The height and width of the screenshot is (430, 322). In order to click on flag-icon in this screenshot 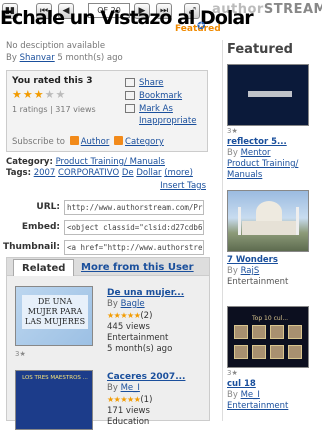, I will do `click(130, 108)`.